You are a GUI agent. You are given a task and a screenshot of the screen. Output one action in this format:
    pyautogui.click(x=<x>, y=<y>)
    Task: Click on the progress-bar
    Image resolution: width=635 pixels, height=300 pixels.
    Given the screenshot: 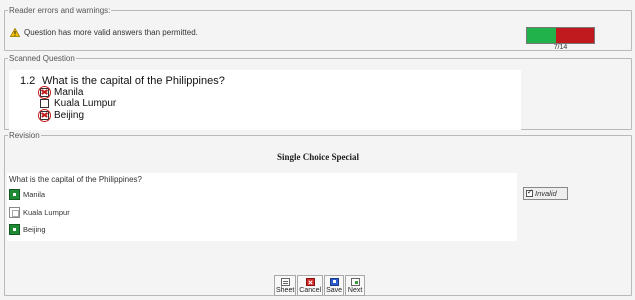 What is the action you would take?
    pyautogui.click(x=560, y=35)
    